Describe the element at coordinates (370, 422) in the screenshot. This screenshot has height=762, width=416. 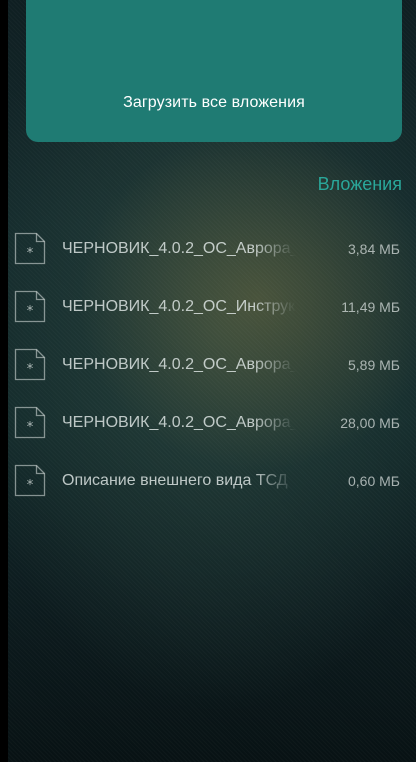
I see `attachment-file-size: 28,00 МБ` at that location.